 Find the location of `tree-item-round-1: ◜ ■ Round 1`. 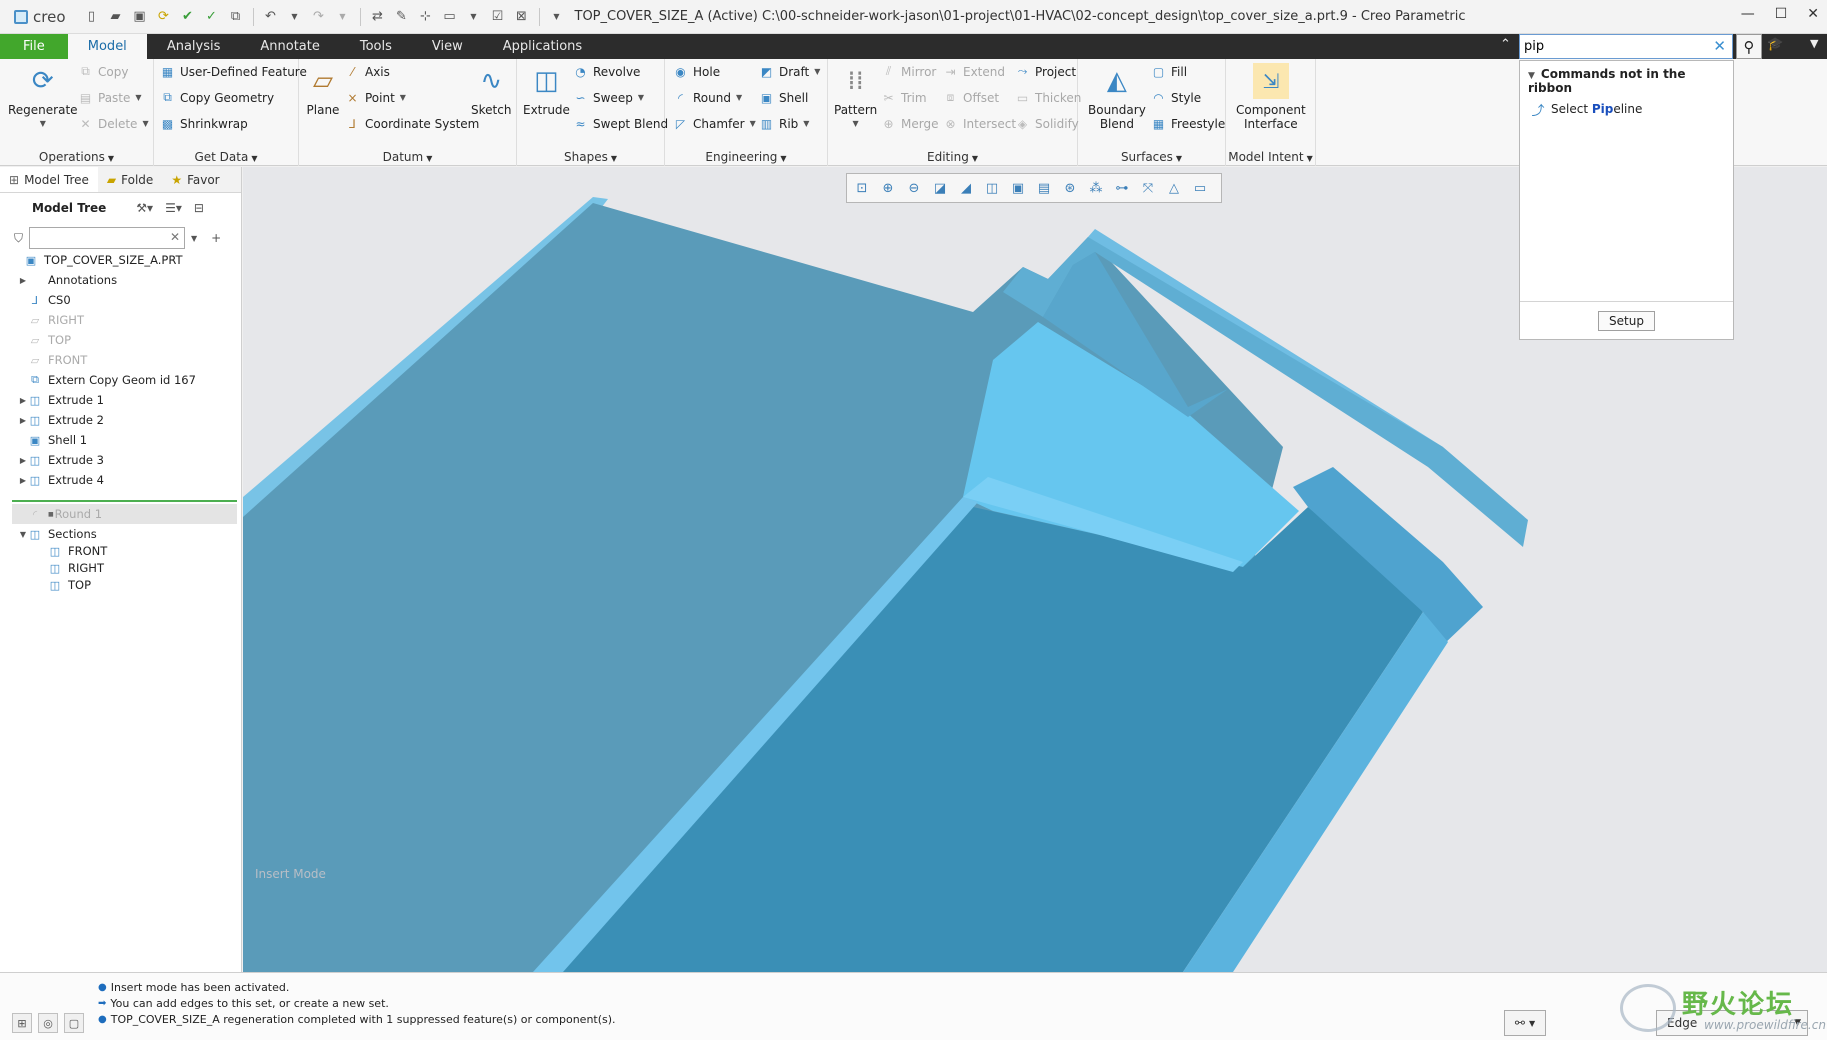

tree-item-round-1: ◜ ■ Round 1 is located at coordinates (51, 514).